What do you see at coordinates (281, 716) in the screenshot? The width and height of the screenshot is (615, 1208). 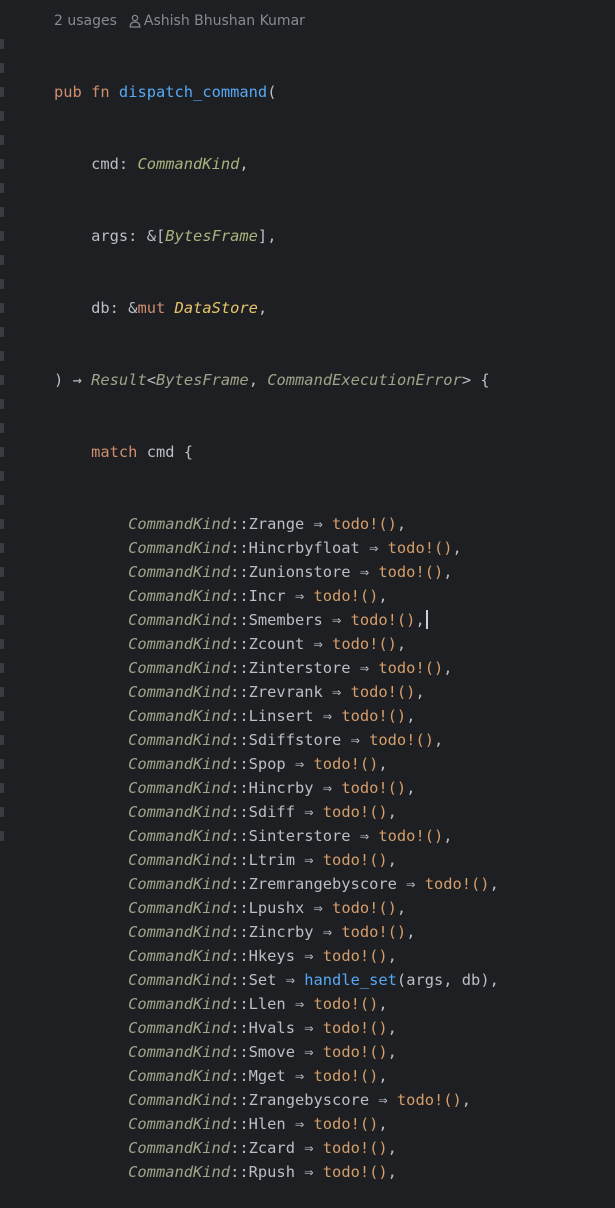 I see `enum-variant: Linsert` at bounding box center [281, 716].